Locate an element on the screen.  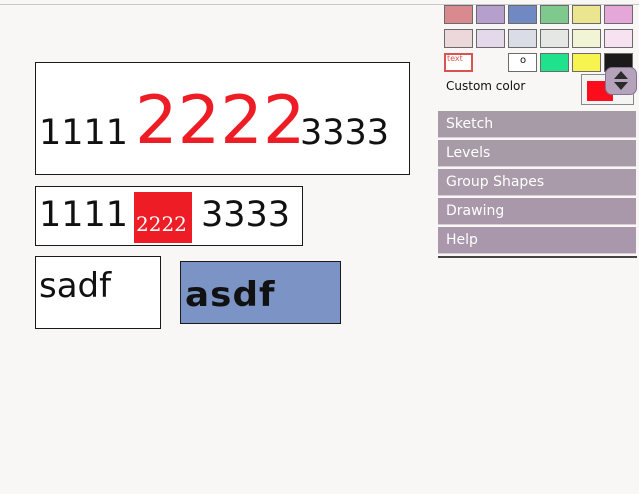
text-shape-plain: sadf is located at coordinates (98, 292).